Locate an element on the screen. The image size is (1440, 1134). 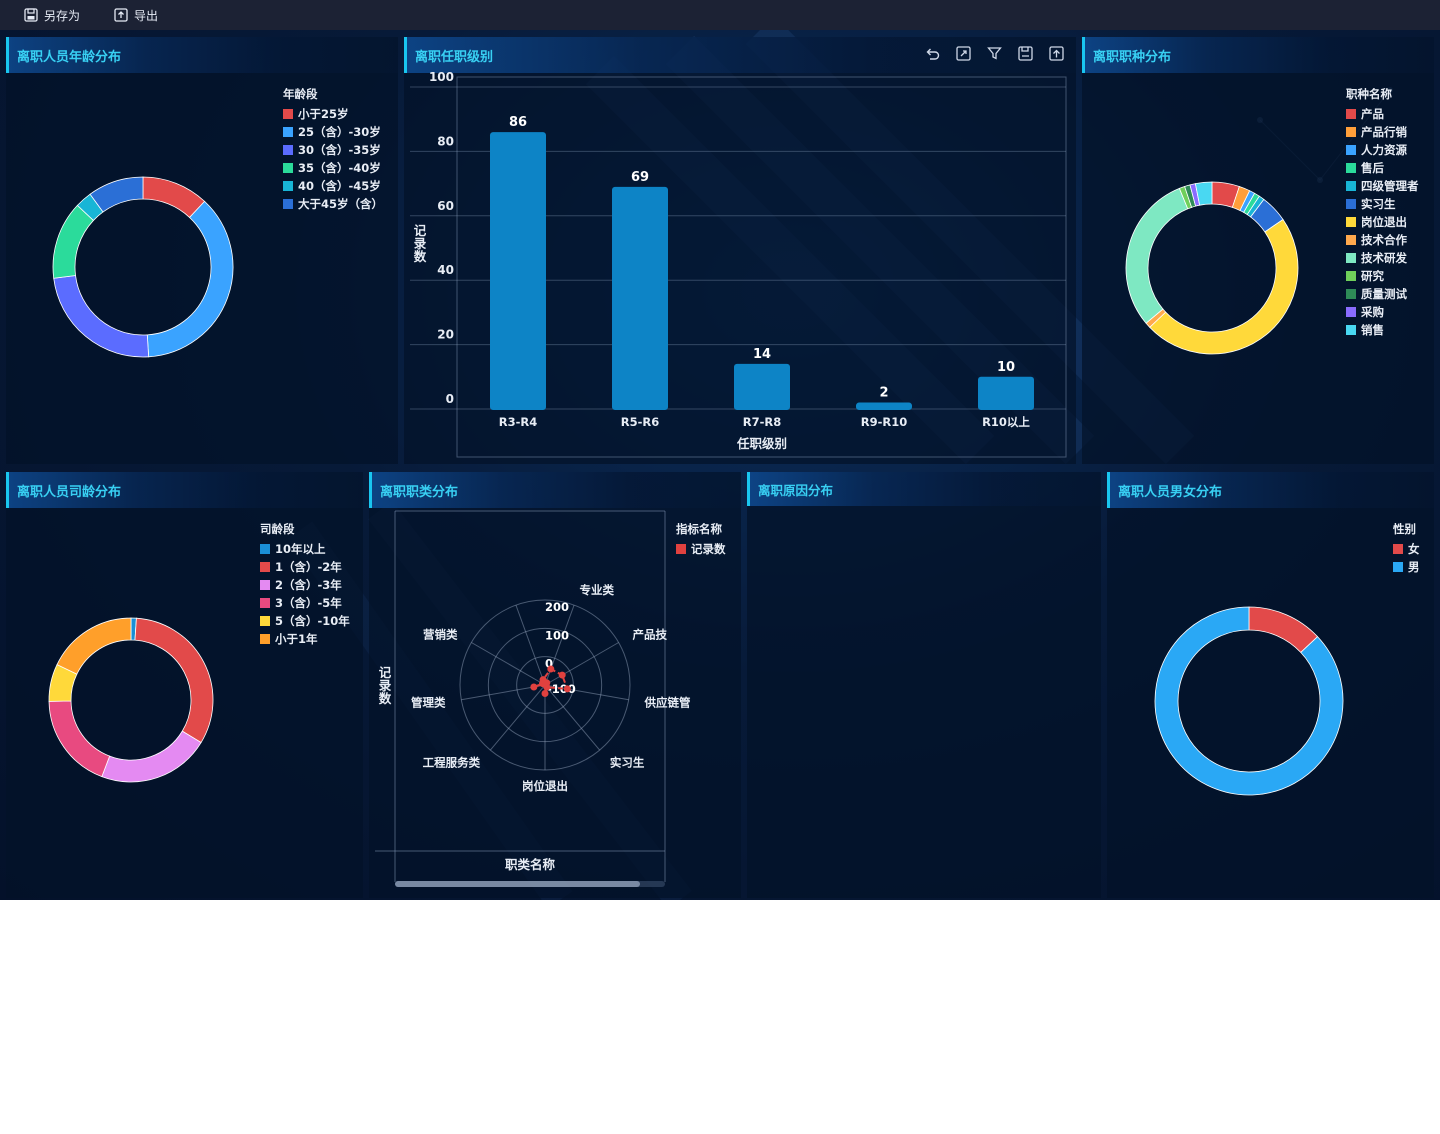
legend-label: 男 is located at coordinates (1414, 567).